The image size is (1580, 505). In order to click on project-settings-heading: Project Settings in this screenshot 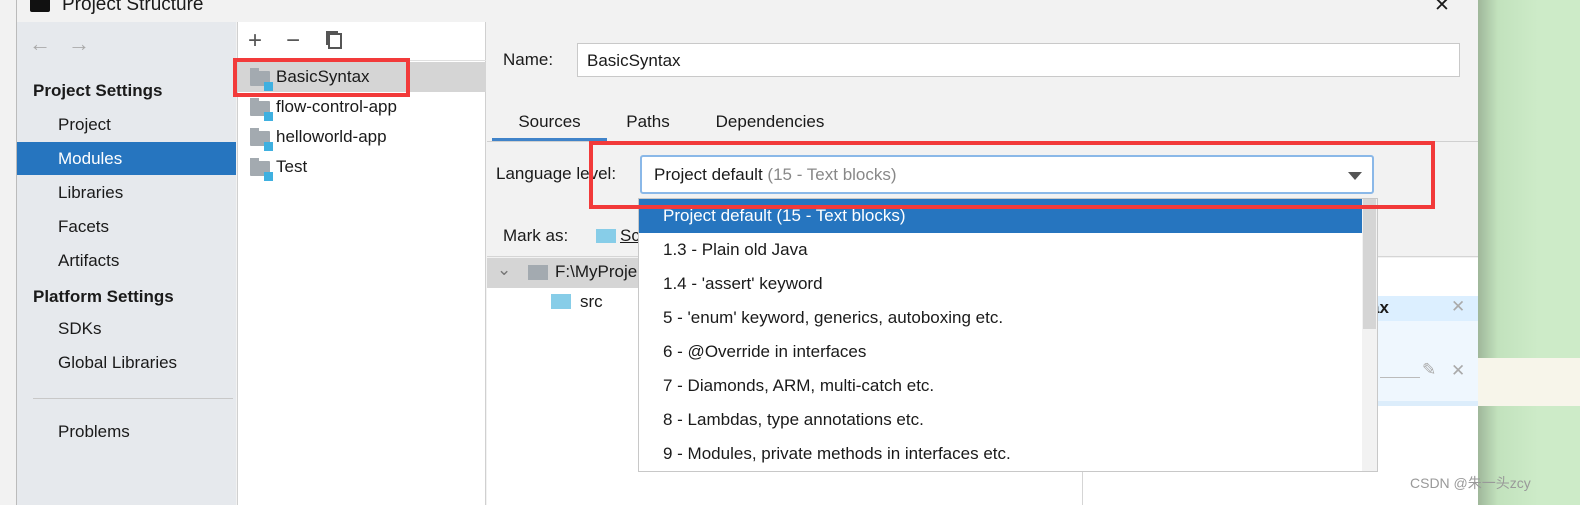, I will do `click(98, 90)`.